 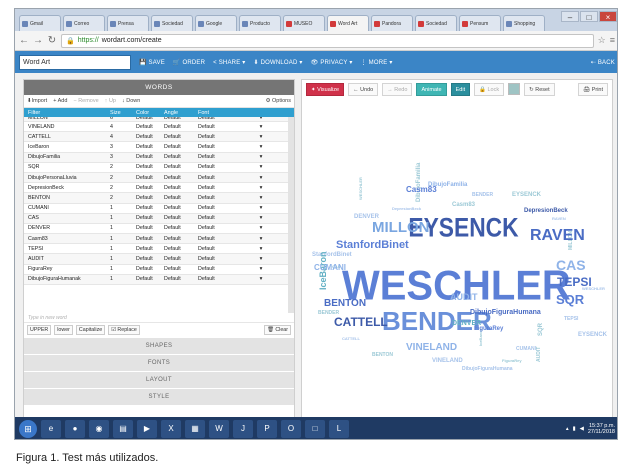 I want to click on order-button: 🛒 ORDER, so click(x=189, y=62).